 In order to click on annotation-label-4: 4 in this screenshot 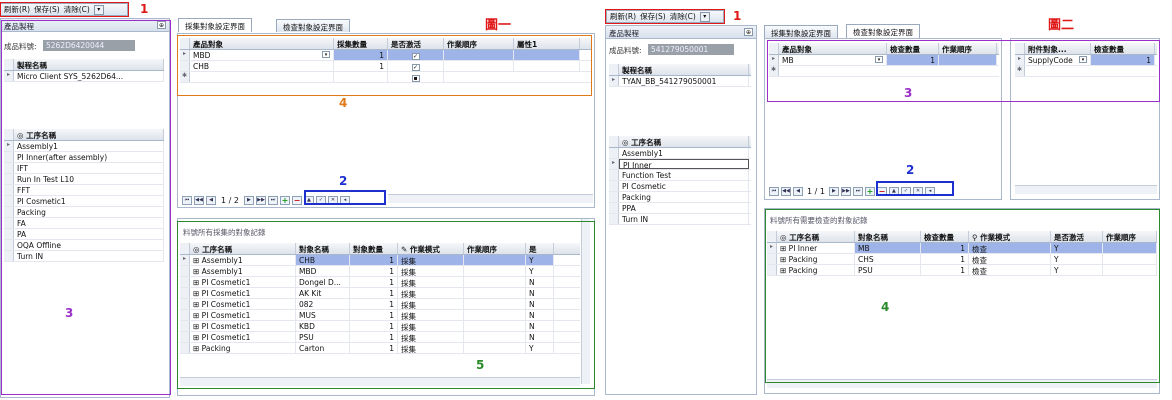, I will do `click(343, 103)`.